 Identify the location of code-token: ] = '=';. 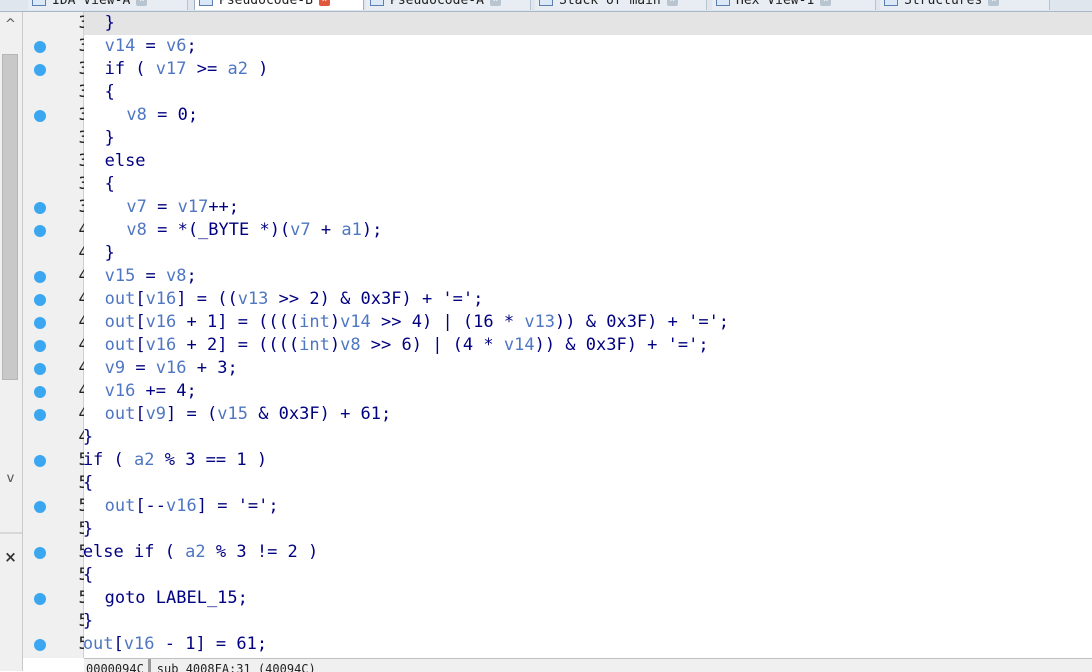
(237, 506).